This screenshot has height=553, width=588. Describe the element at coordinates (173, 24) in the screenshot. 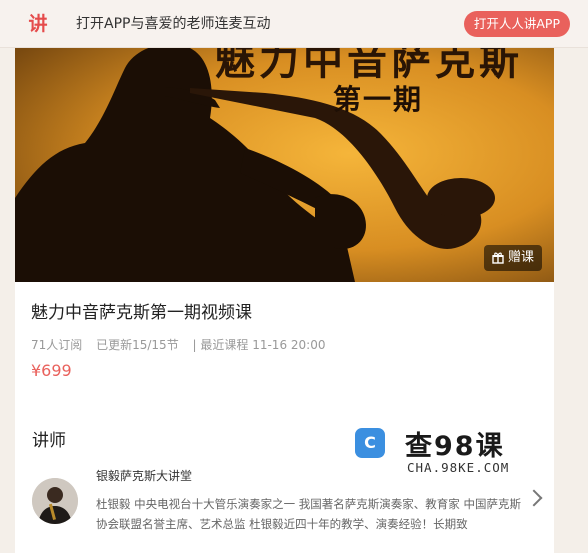

I see `promo-text: 打开APP与喜爱的老师连麦互动` at that location.